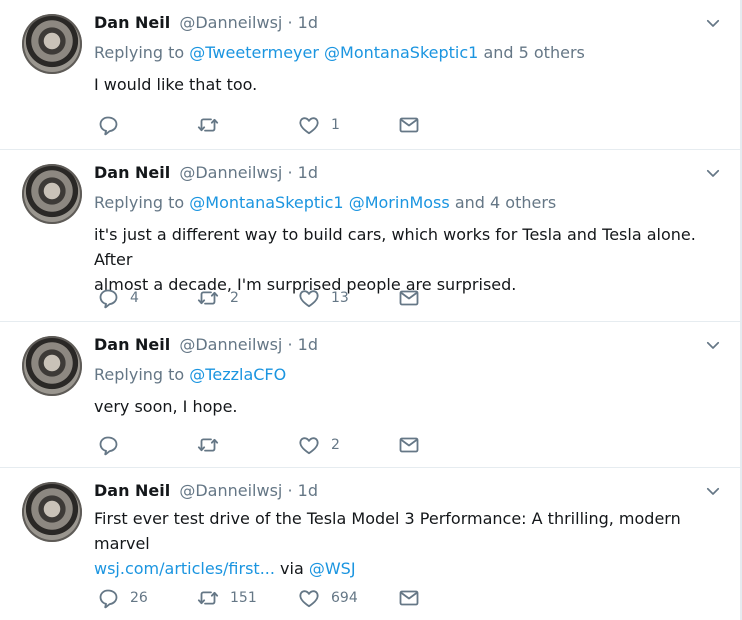  What do you see at coordinates (505, 202) in the screenshot?
I see `others-link: and 4 others` at bounding box center [505, 202].